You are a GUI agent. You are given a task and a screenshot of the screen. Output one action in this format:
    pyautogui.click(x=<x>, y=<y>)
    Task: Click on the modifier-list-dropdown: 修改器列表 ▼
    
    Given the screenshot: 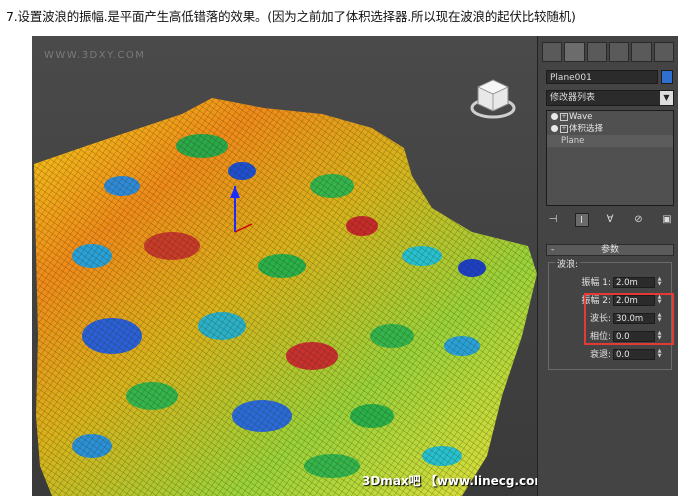 What is the action you would take?
    pyautogui.click(x=610, y=98)
    